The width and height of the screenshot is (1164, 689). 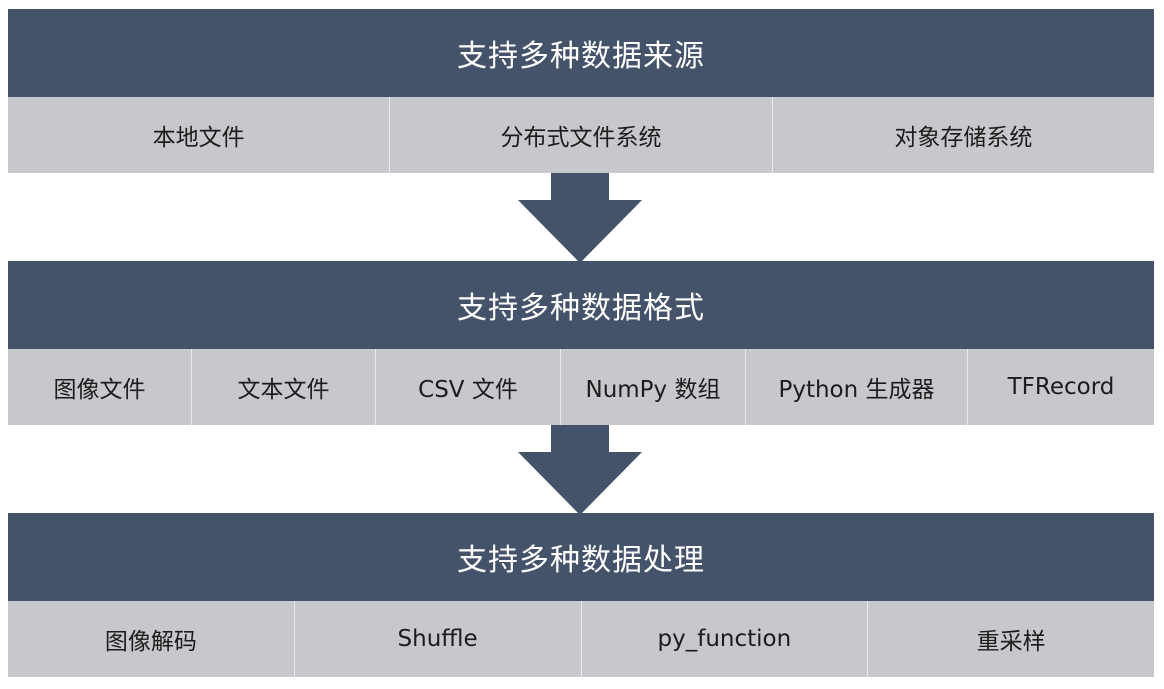 What do you see at coordinates (100, 387) in the screenshot?
I see `format-item-image-file: 图像文件` at bounding box center [100, 387].